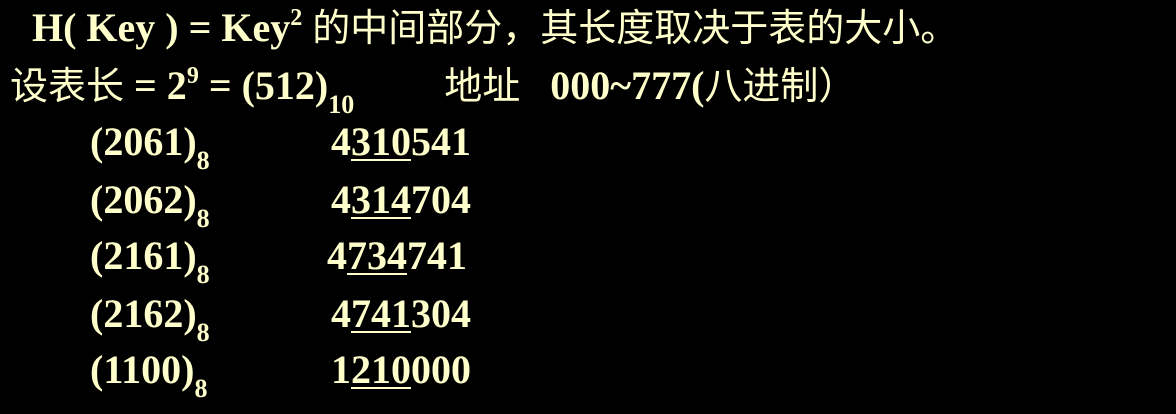 The width and height of the screenshot is (1176, 414). What do you see at coordinates (142, 369) in the screenshot?
I see `key-value: (1100)` at bounding box center [142, 369].